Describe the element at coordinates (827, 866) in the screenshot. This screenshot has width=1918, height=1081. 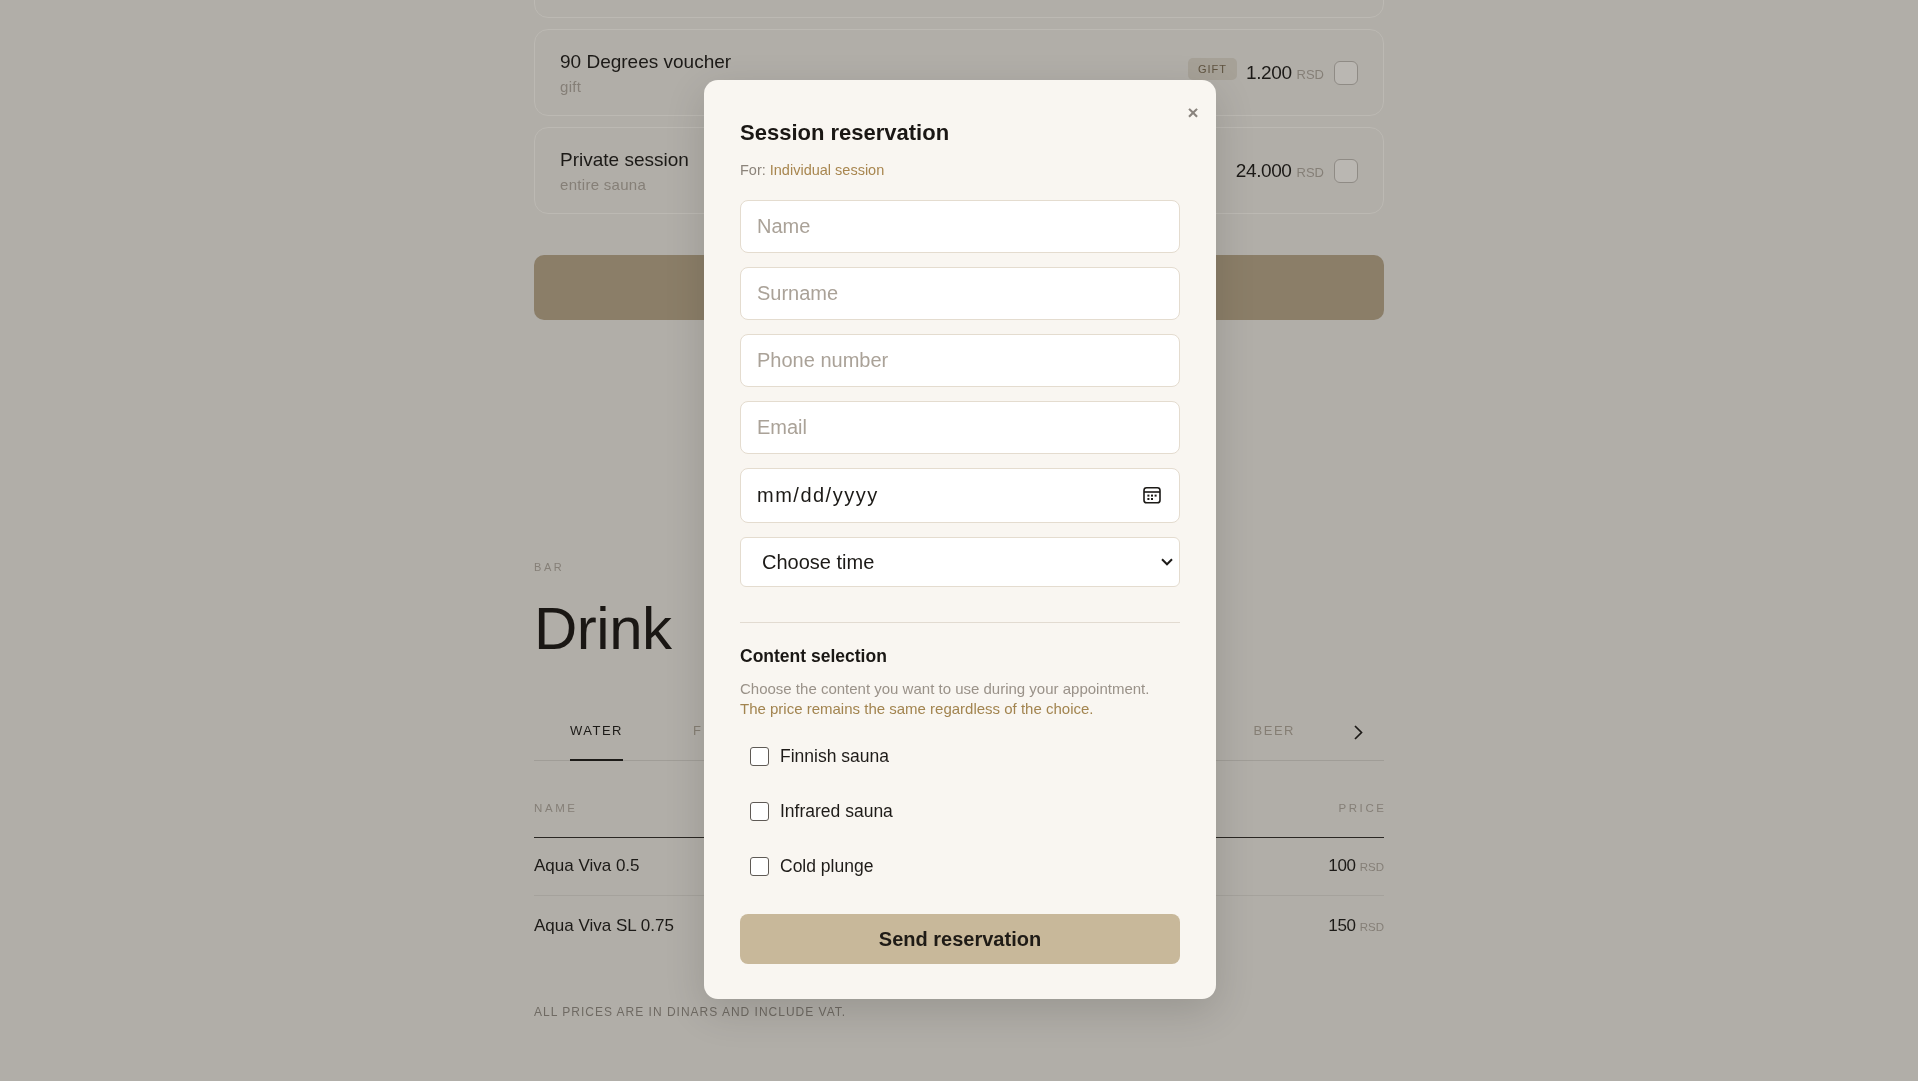
I see `option-label: Cold plunge` at that location.